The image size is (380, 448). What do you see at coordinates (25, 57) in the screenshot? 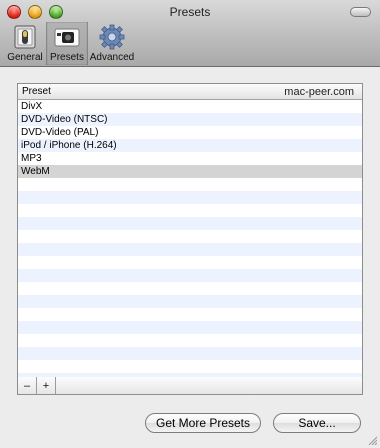
I see `tab-general-label: General` at bounding box center [25, 57].